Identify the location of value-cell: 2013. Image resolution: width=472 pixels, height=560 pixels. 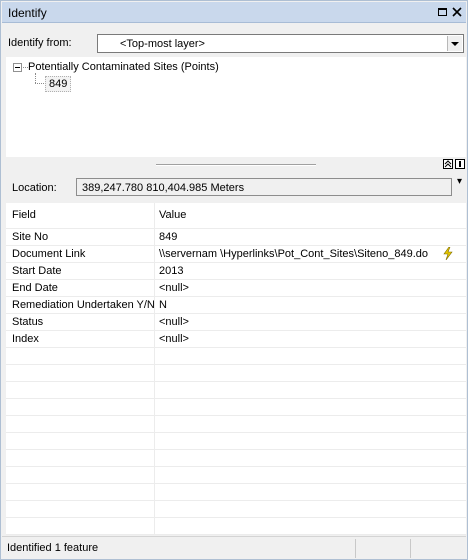
(171, 271).